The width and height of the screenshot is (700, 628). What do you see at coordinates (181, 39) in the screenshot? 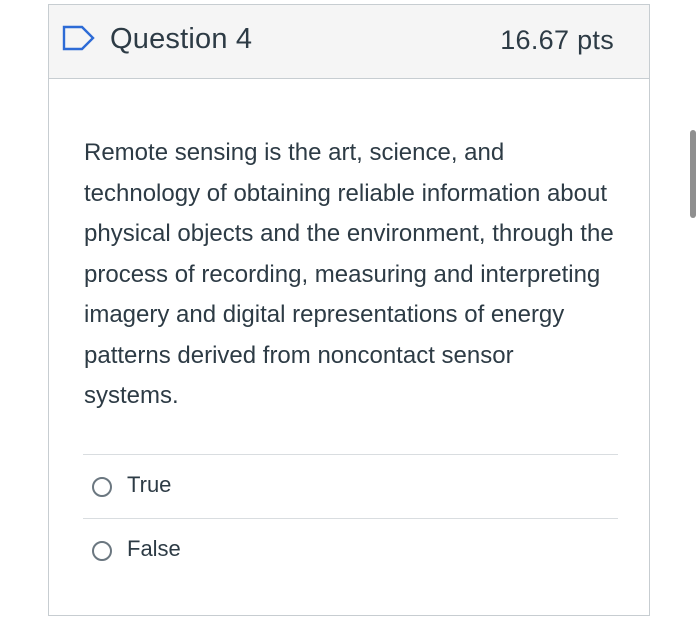
I see `question-title: Question 4` at bounding box center [181, 39].